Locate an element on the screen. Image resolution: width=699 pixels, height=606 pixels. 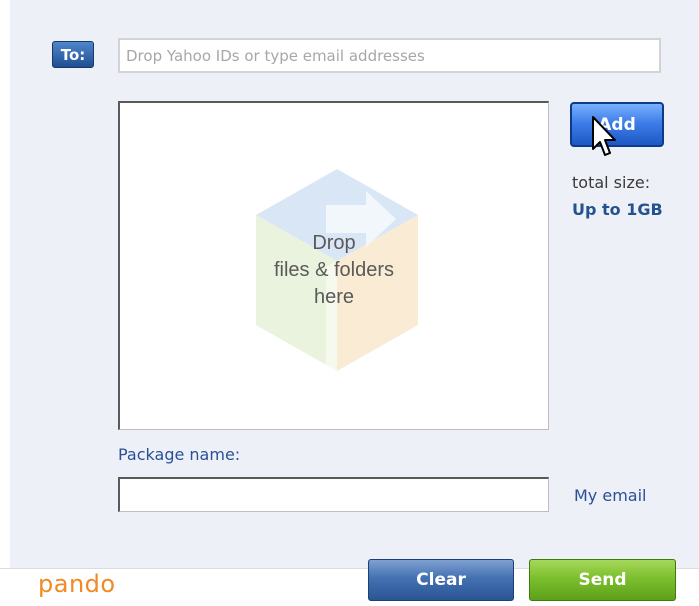
send-button: Send is located at coordinates (602, 580).